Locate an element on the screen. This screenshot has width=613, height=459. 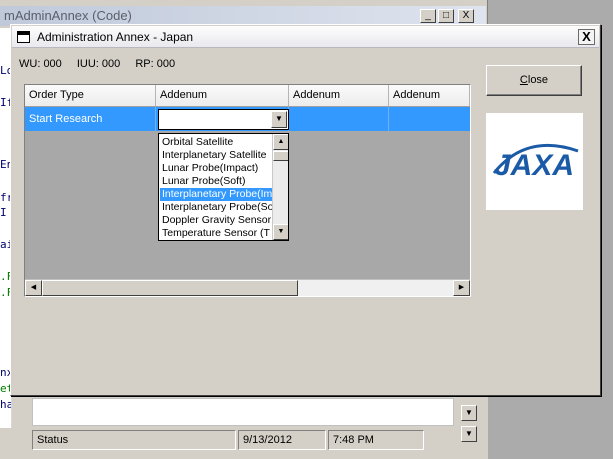
iuu-counter: IUU: 000 is located at coordinates (98, 64).